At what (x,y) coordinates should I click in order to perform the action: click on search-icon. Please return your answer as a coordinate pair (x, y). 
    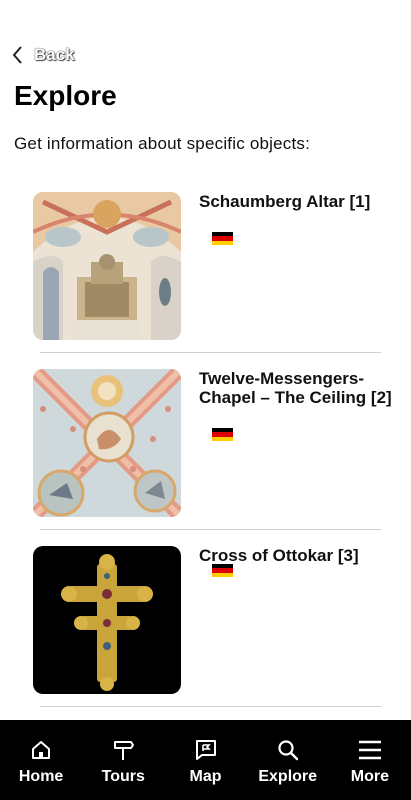
    Looking at the image, I should click on (288, 750).